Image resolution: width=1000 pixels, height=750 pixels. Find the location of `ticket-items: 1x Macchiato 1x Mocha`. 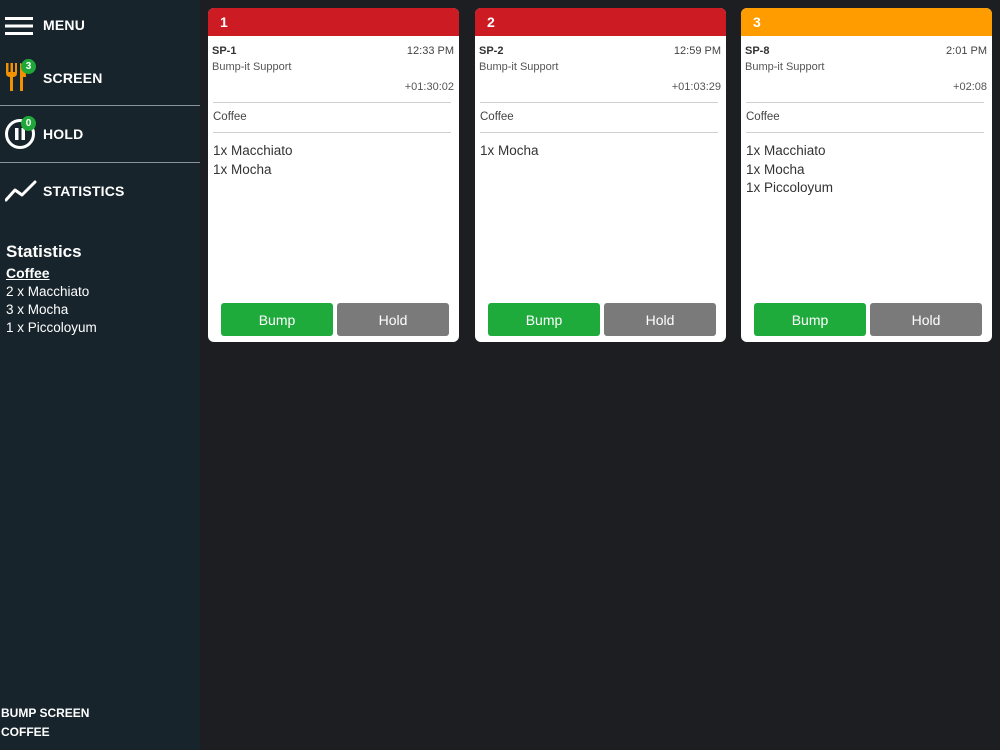

ticket-items: 1x Macchiato 1x Mocha is located at coordinates (253, 160).